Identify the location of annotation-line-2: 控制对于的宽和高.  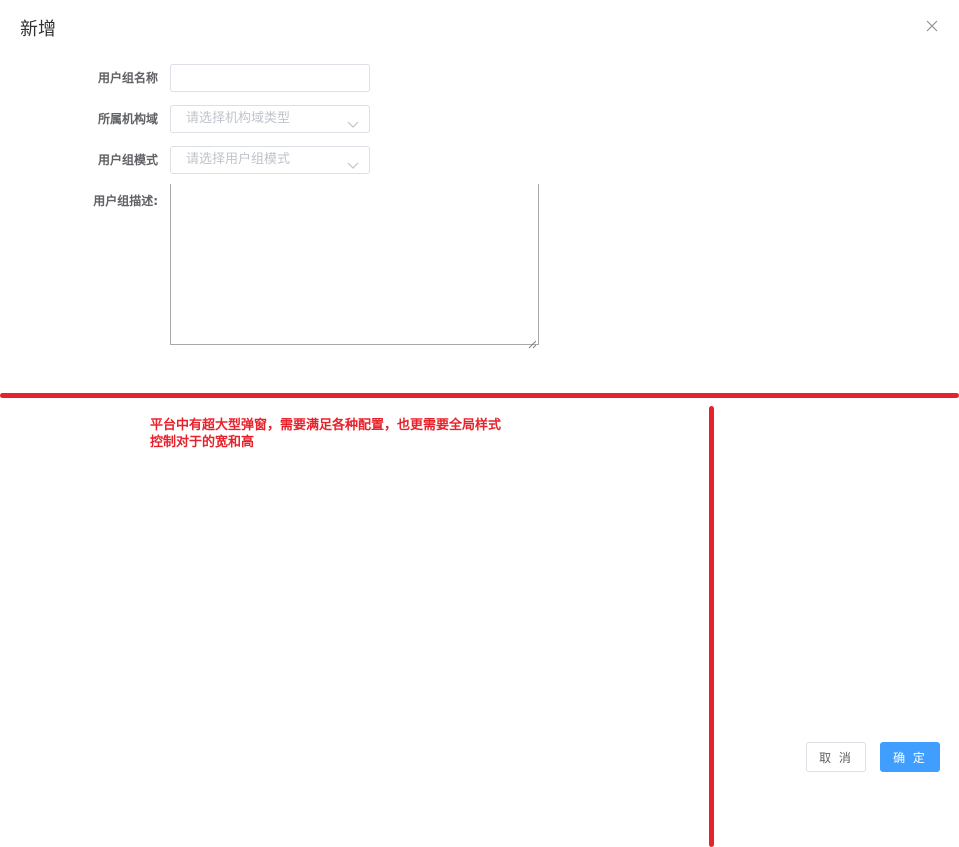
(202, 442).